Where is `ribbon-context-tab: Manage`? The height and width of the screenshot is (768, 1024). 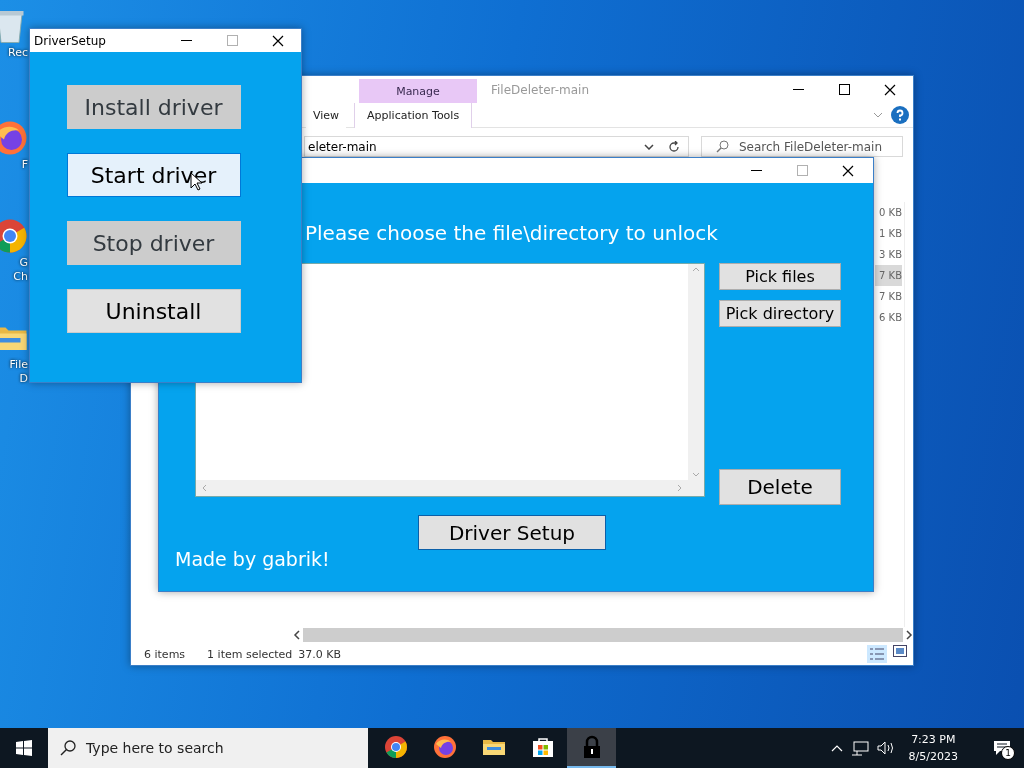 ribbon-context-tab: Manage is located at coordinates (418, 91).